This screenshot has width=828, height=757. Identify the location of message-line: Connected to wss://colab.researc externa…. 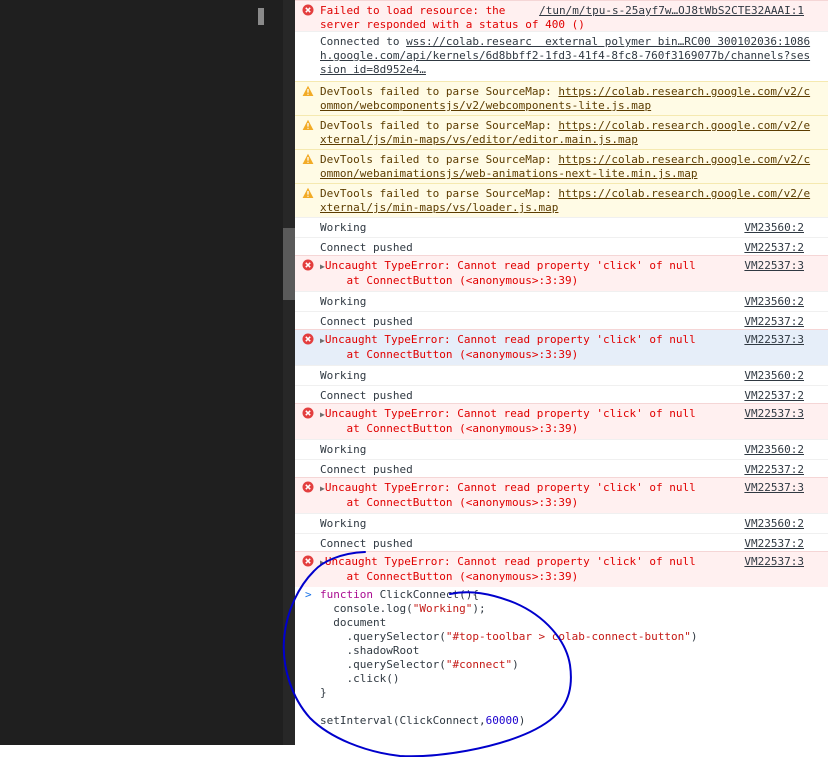
(565, 41).